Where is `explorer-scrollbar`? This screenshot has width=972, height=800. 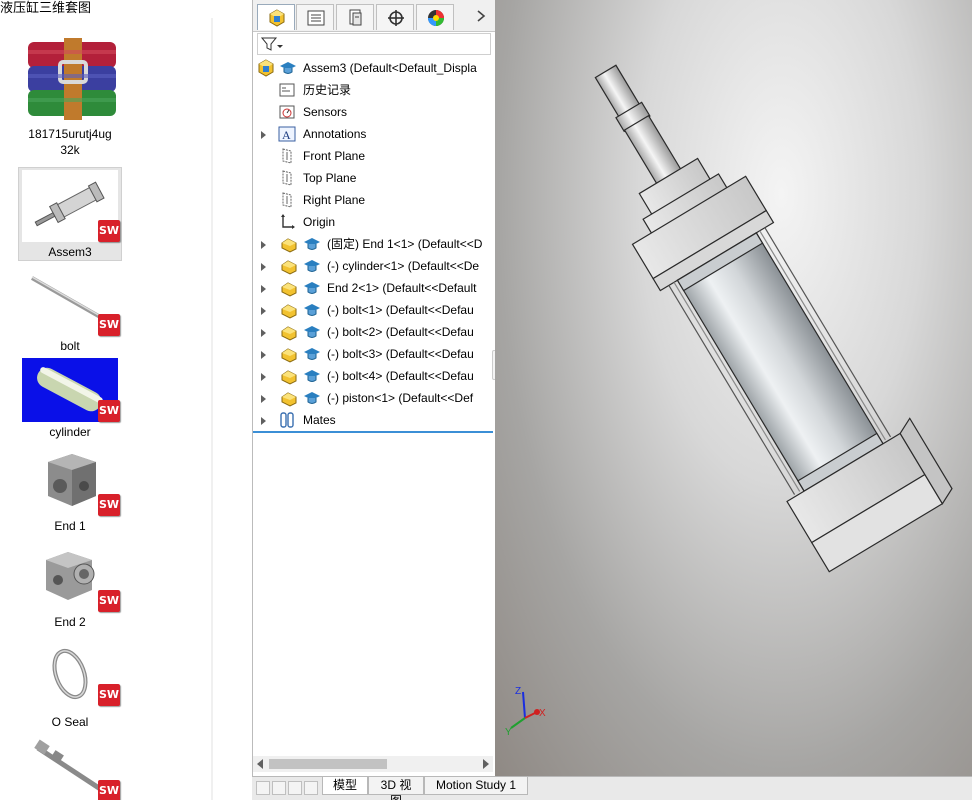 explorer-scrollbar is located at coordinates (212, 409).